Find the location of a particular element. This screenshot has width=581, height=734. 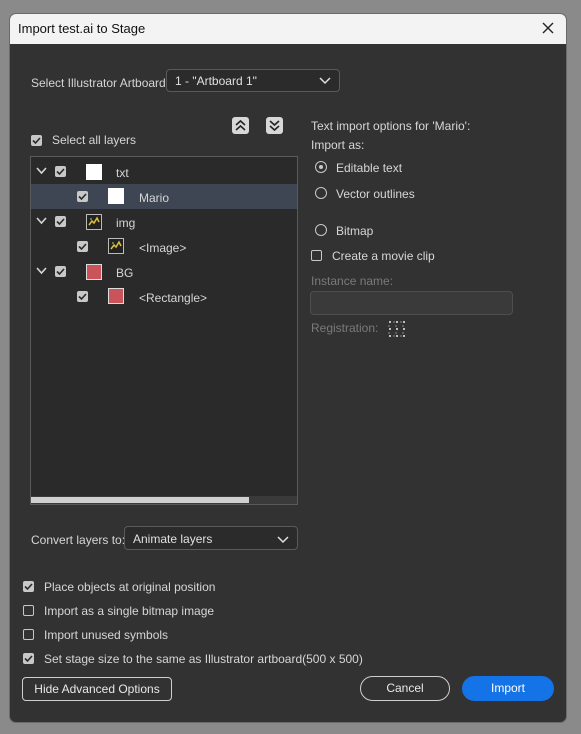

single-bitmap-checkbox is located at coordinates (28, 610).